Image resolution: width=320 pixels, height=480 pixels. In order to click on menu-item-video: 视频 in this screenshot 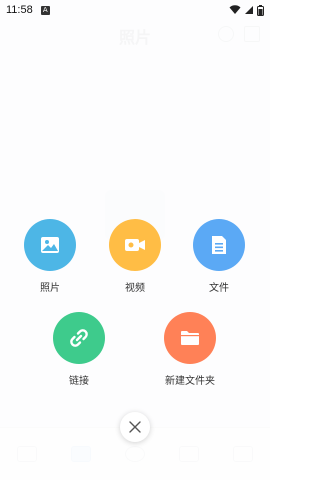, I will do `click(135, 256)`.